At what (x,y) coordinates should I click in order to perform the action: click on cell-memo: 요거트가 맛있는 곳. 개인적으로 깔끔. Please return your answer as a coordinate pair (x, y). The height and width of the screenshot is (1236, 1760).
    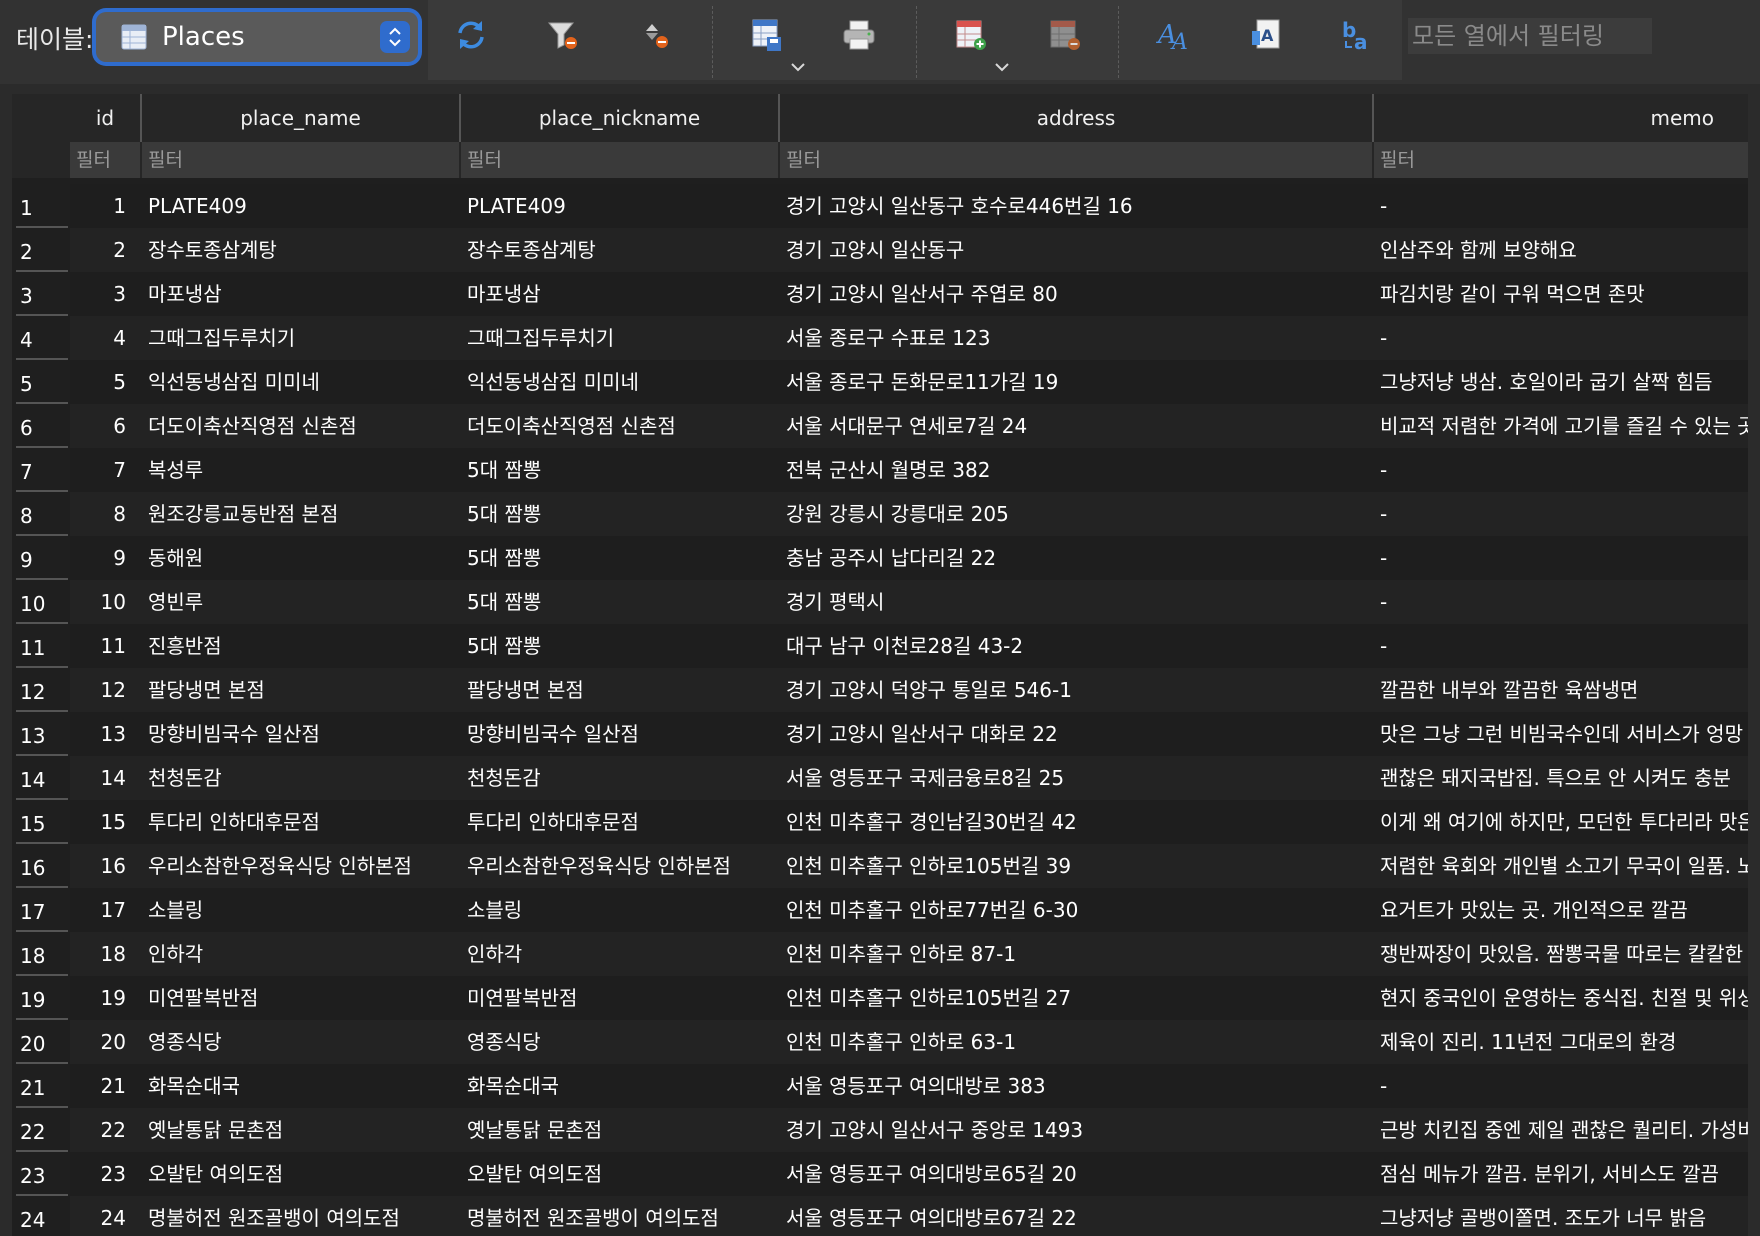
    Looking at the image, I should click on (1561, 910).